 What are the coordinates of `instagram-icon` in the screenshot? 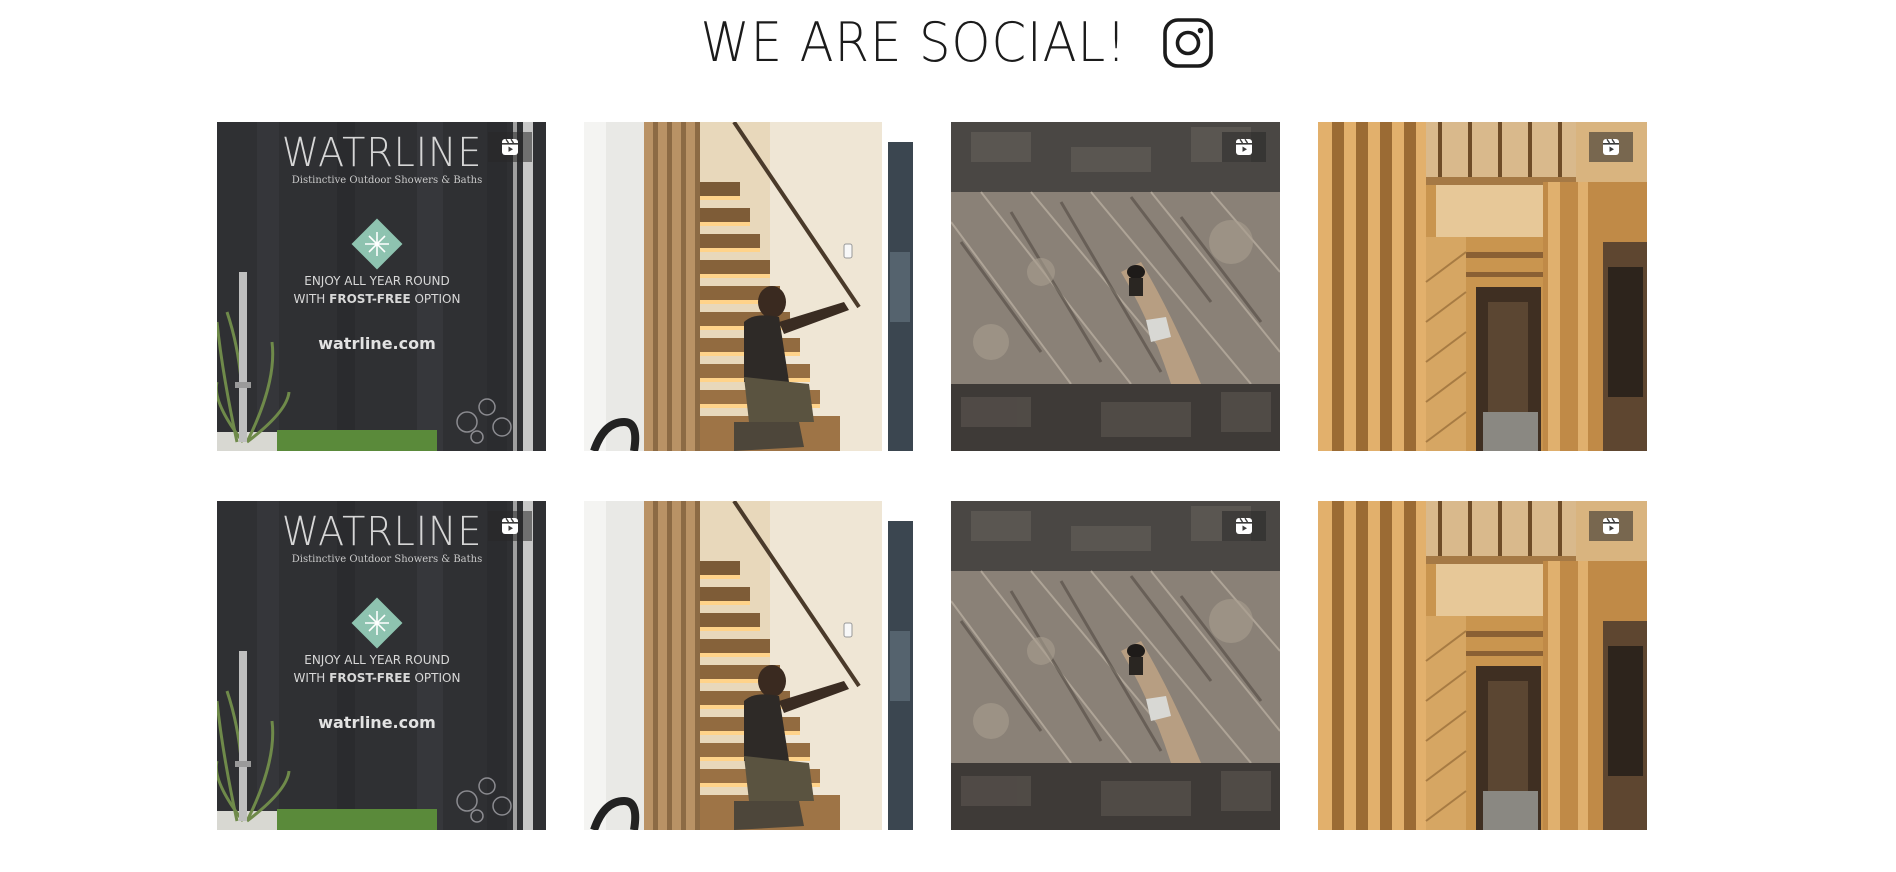 It's located at (1188, 43).